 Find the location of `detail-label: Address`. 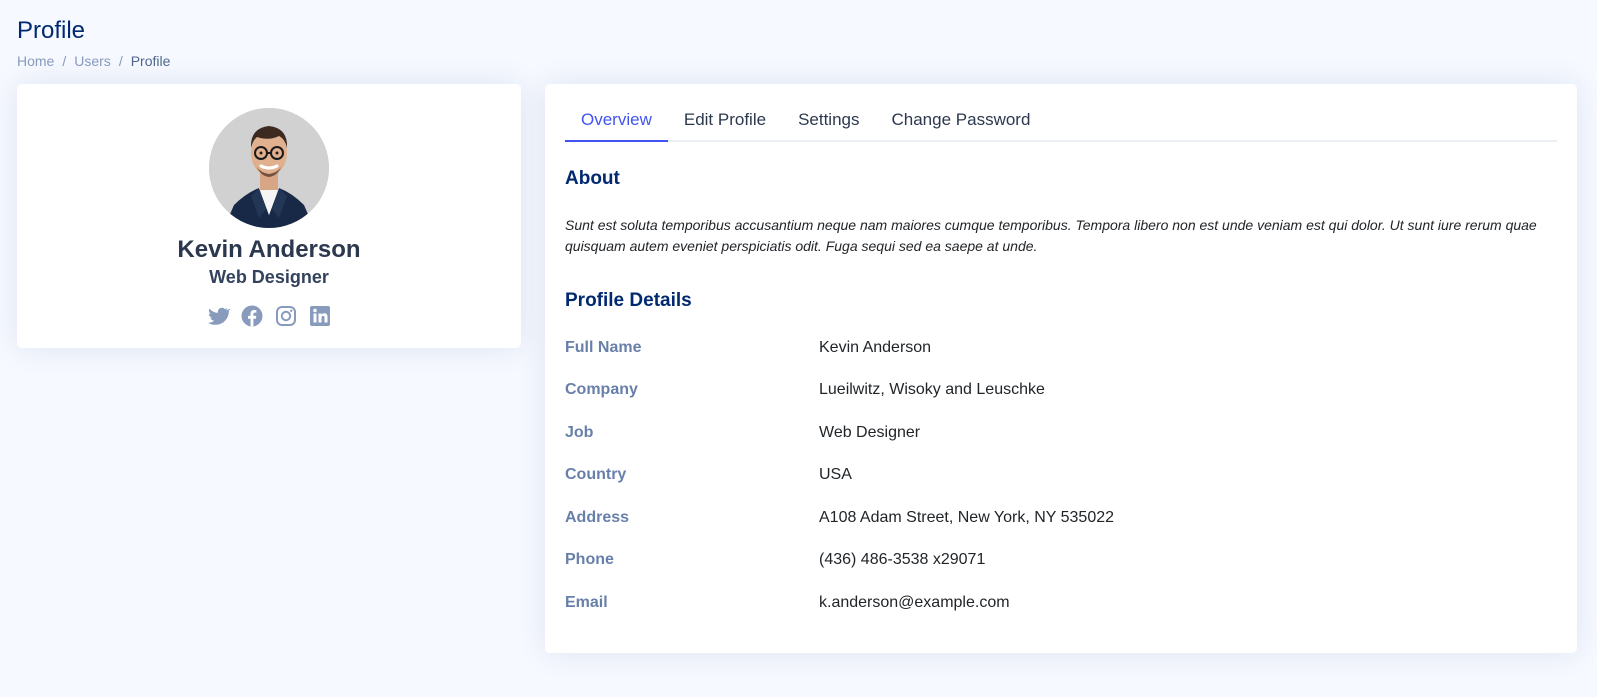

detail-label: Address is located at coordinates (597, 517).